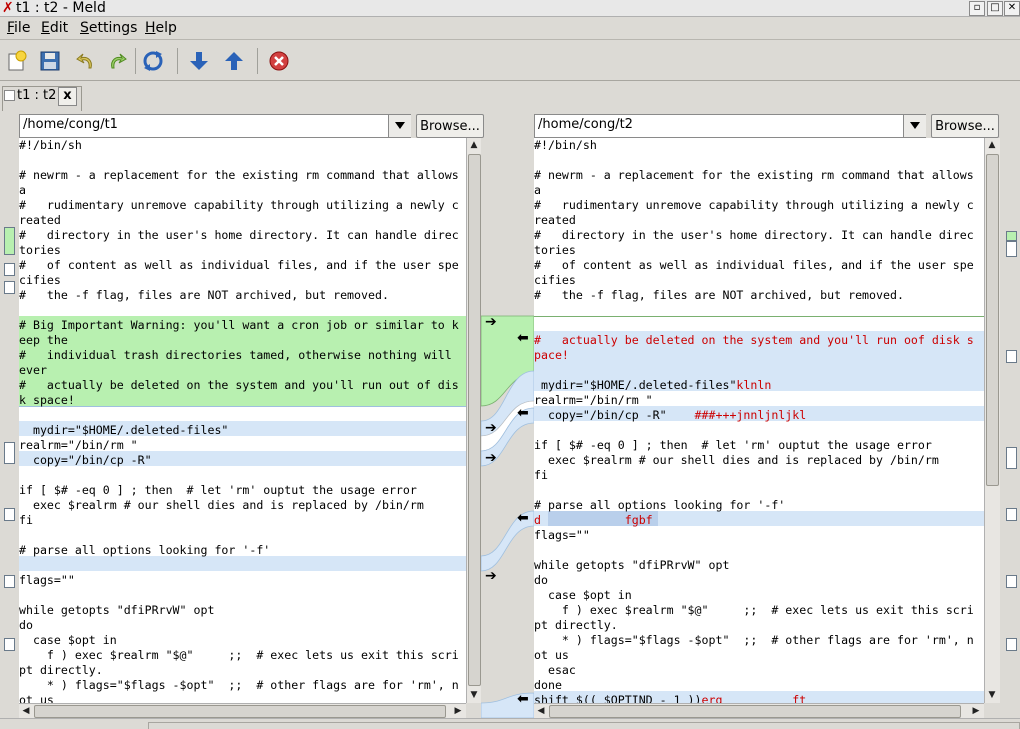 Image resolution: width=1020 pixels, height=729 pixels. I want to click on menu-file: File, so click(18, 28).